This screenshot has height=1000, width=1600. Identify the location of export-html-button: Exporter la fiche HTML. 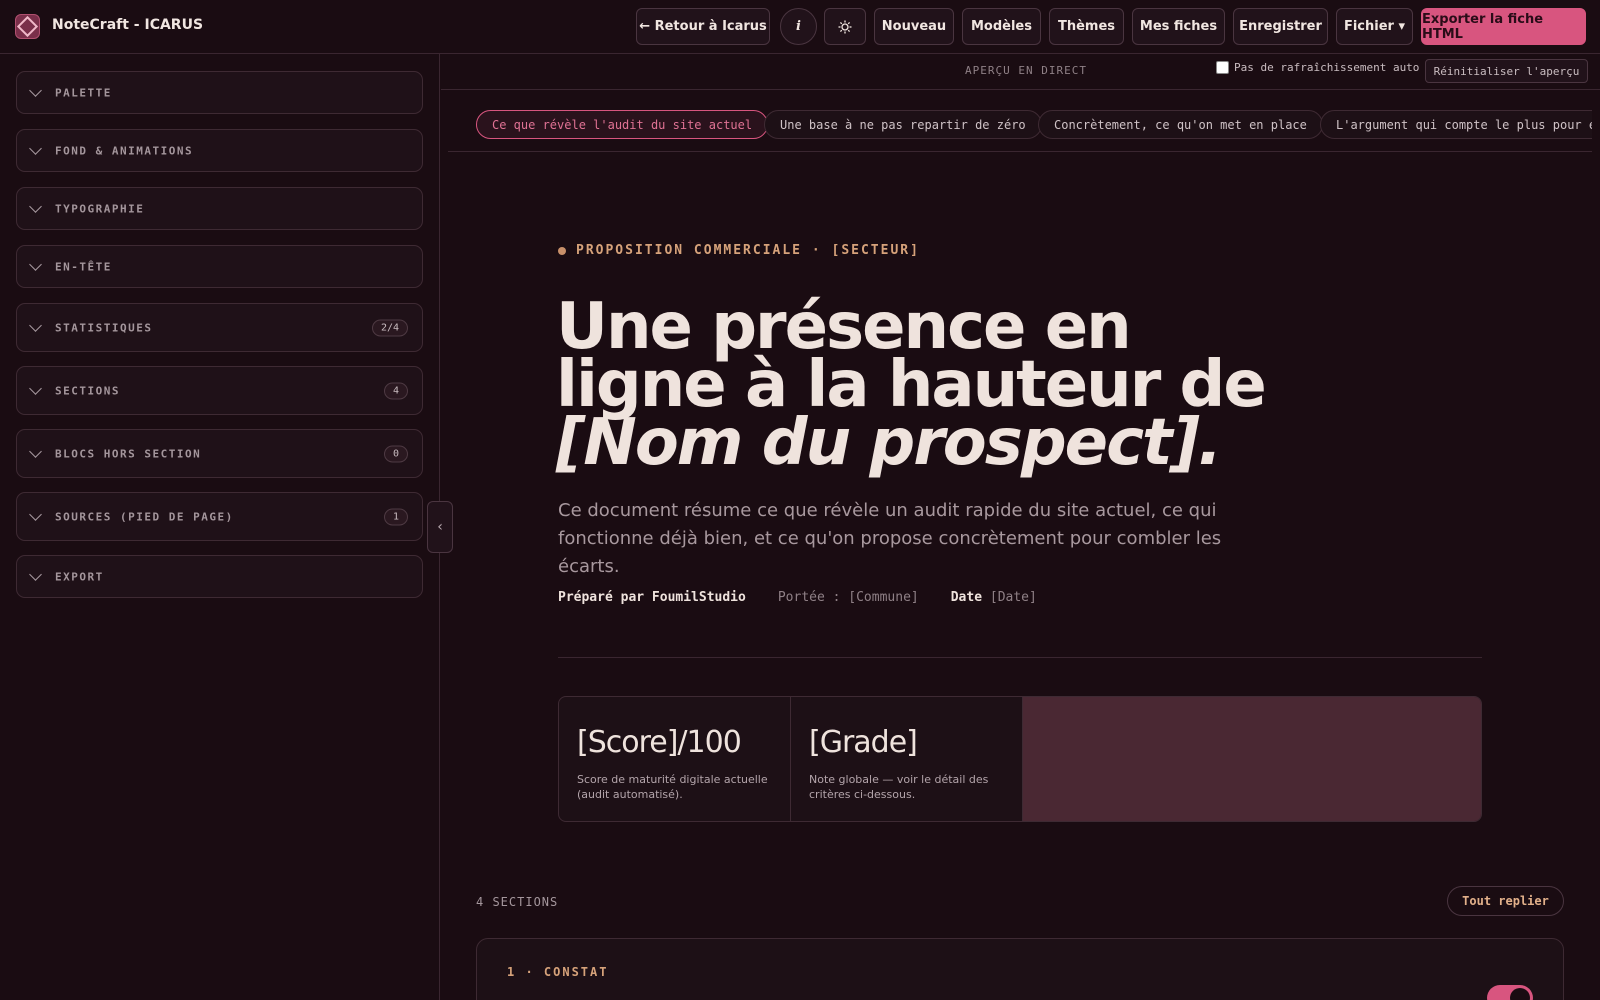
(1503, 26).